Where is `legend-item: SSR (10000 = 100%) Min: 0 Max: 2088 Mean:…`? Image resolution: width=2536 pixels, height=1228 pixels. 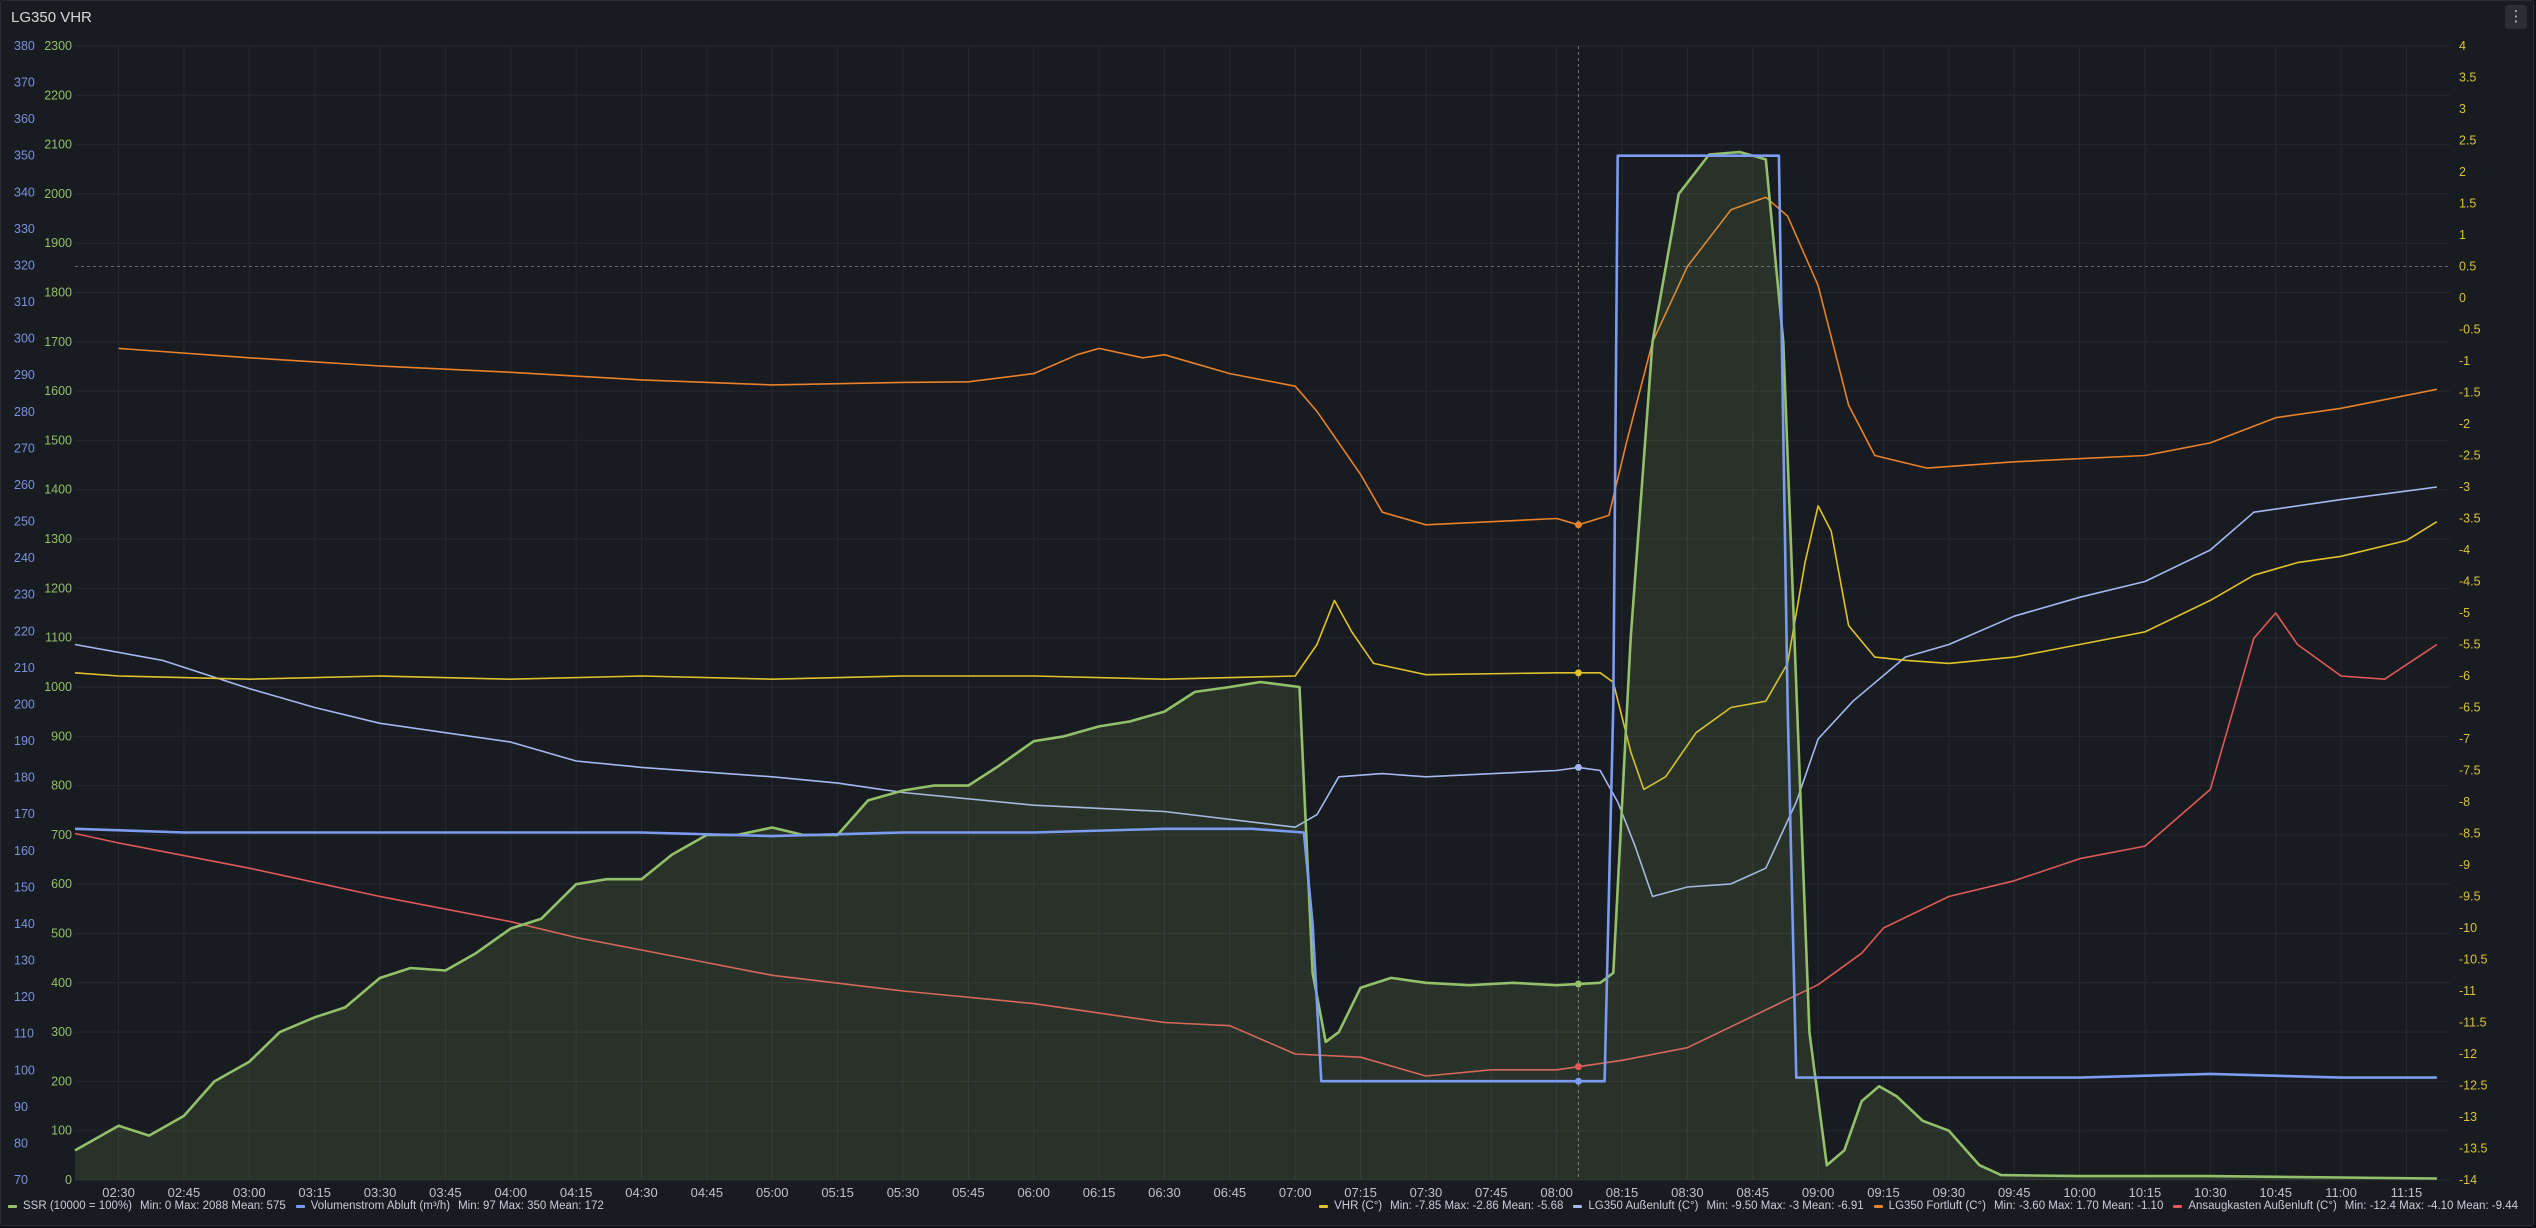
legend-item: SSR (10000 = 100%) Min: 0 Max: 2088 Mean:… is located at coordinates (147, 1206).